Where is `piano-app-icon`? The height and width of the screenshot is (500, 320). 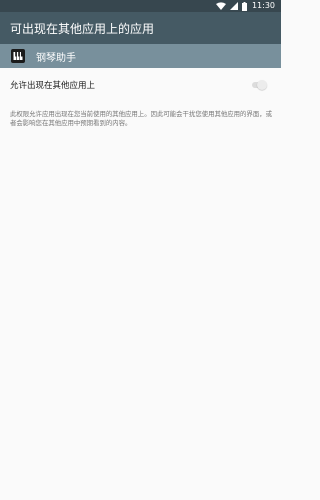 piano-app-icon is located at coordinates (18, 56).